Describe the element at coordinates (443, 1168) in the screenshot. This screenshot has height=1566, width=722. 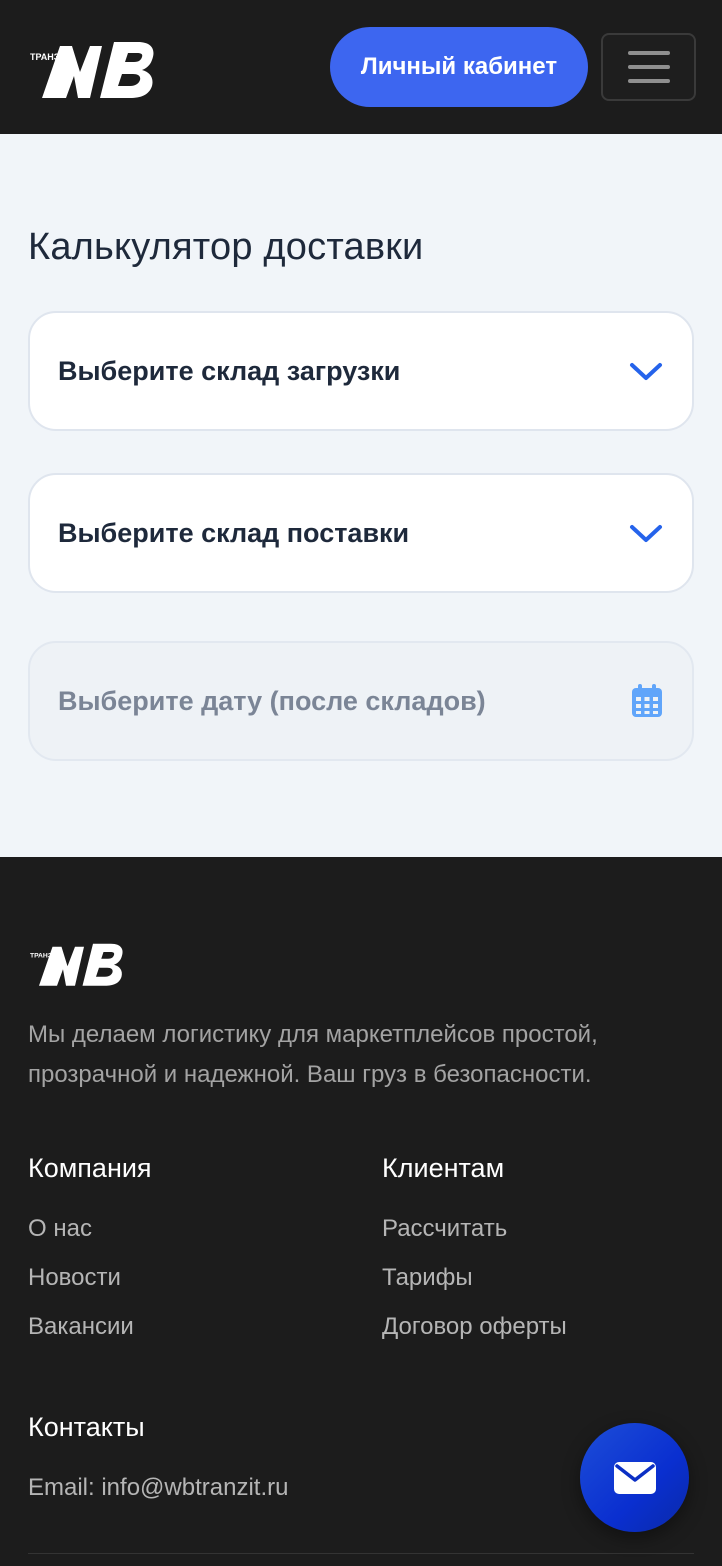
I see `footer-clients-title: Клиентам` at that location.